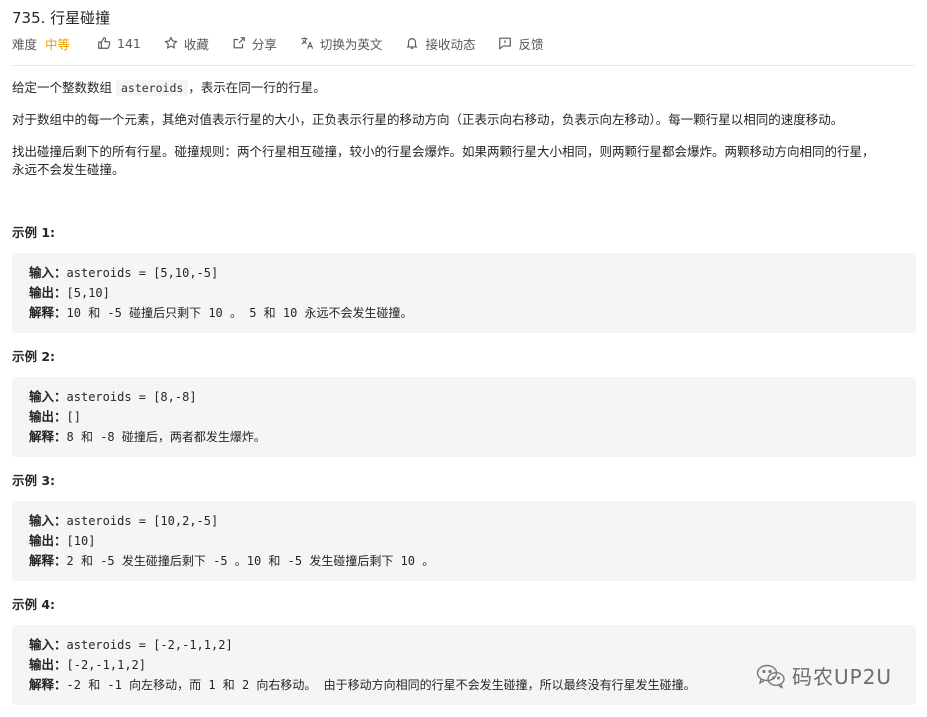 This screenshot has height=717, width=927. I want to click on divider, so click(463, 65).